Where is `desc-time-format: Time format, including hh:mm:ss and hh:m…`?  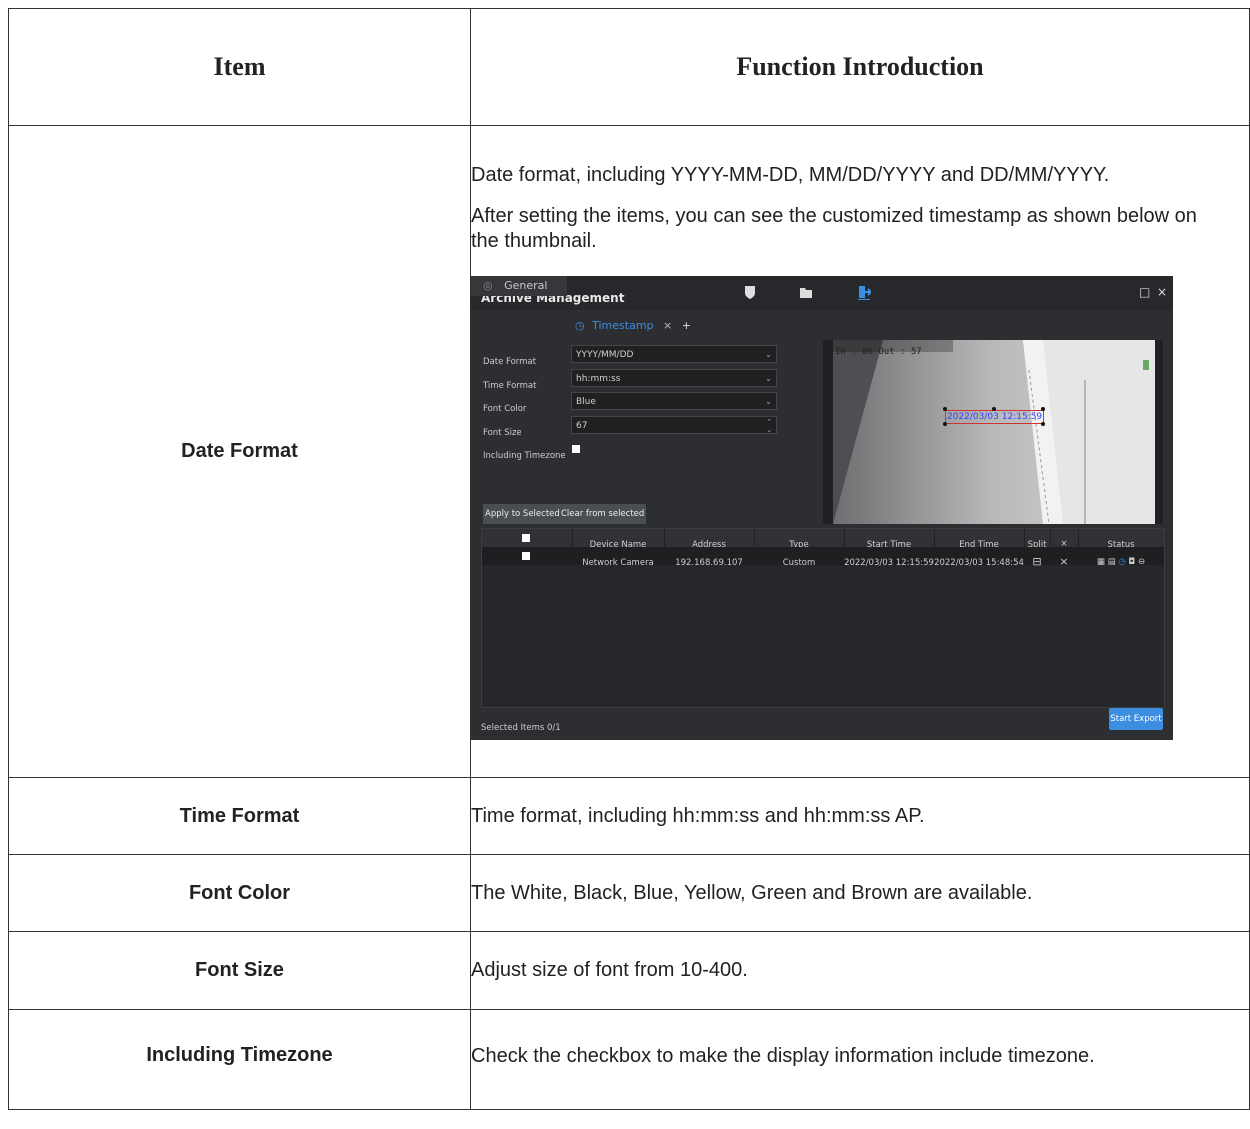 desc-time-format: Time format, including hh:mm:ss and hh:m… is located at coordinates (860, 816).